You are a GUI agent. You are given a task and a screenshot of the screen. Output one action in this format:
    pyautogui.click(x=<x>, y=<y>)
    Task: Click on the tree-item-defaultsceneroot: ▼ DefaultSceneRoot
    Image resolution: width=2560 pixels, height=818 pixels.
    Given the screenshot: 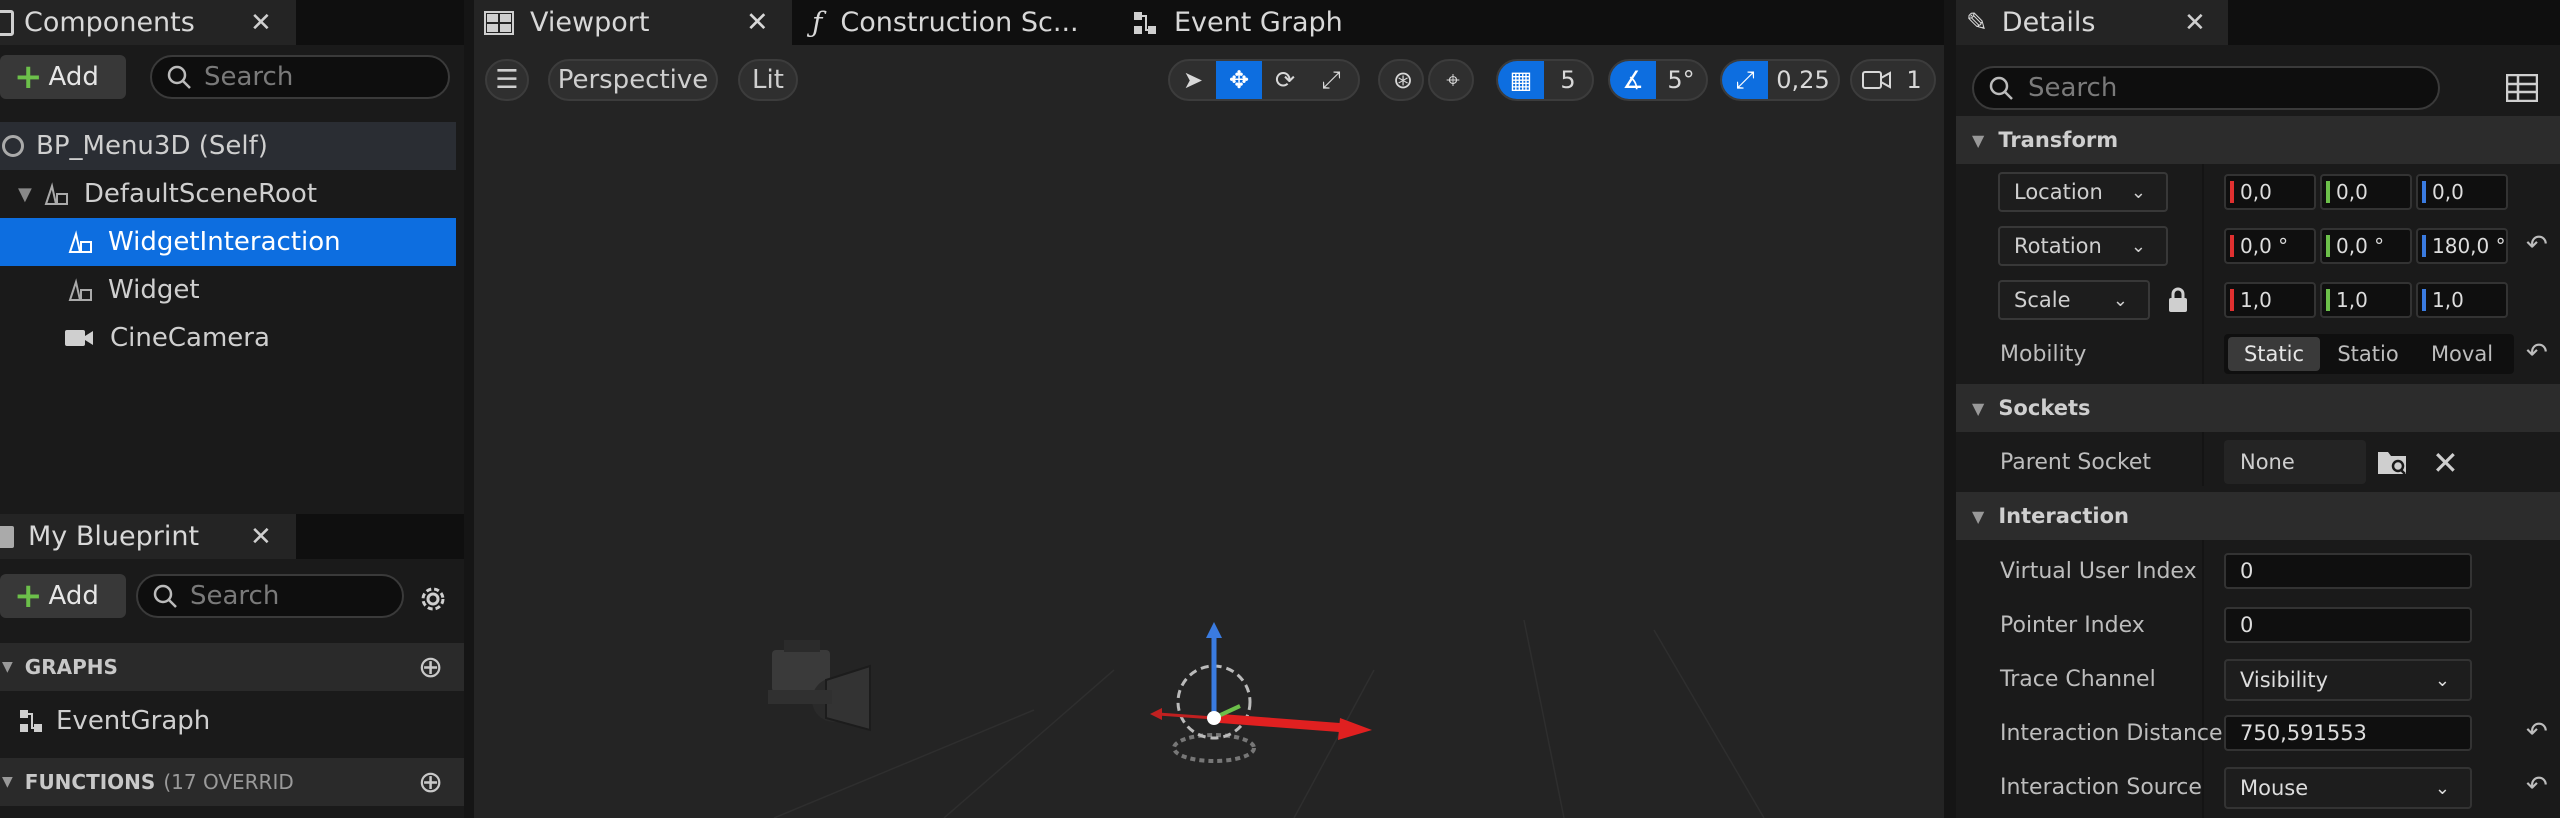 What is the action you would take?
    pyautogui.click(x=228, y=194)
    